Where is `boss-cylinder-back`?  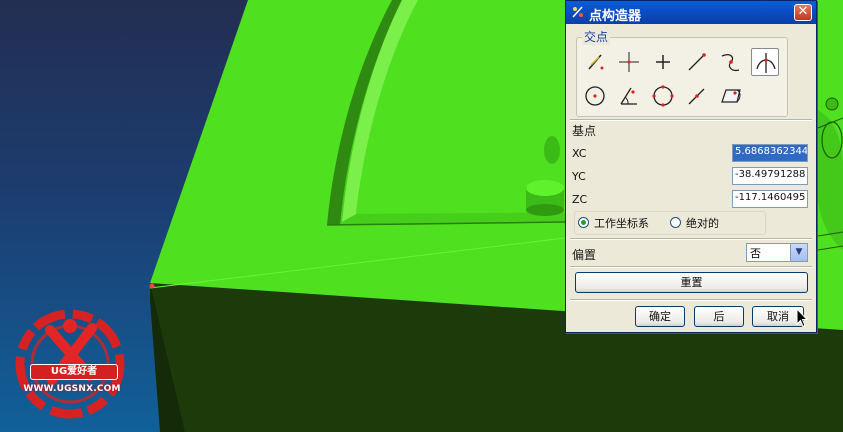
boss-cylinder-back is located at coordinates (552, 150).